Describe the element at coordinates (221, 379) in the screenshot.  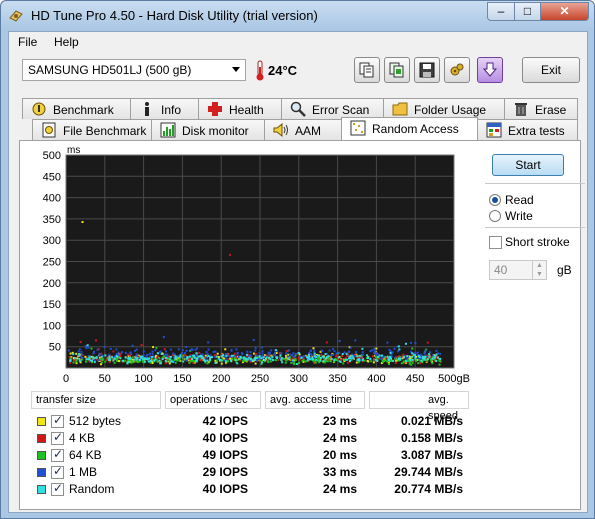
I see `x-tick-label: 200` at that location.